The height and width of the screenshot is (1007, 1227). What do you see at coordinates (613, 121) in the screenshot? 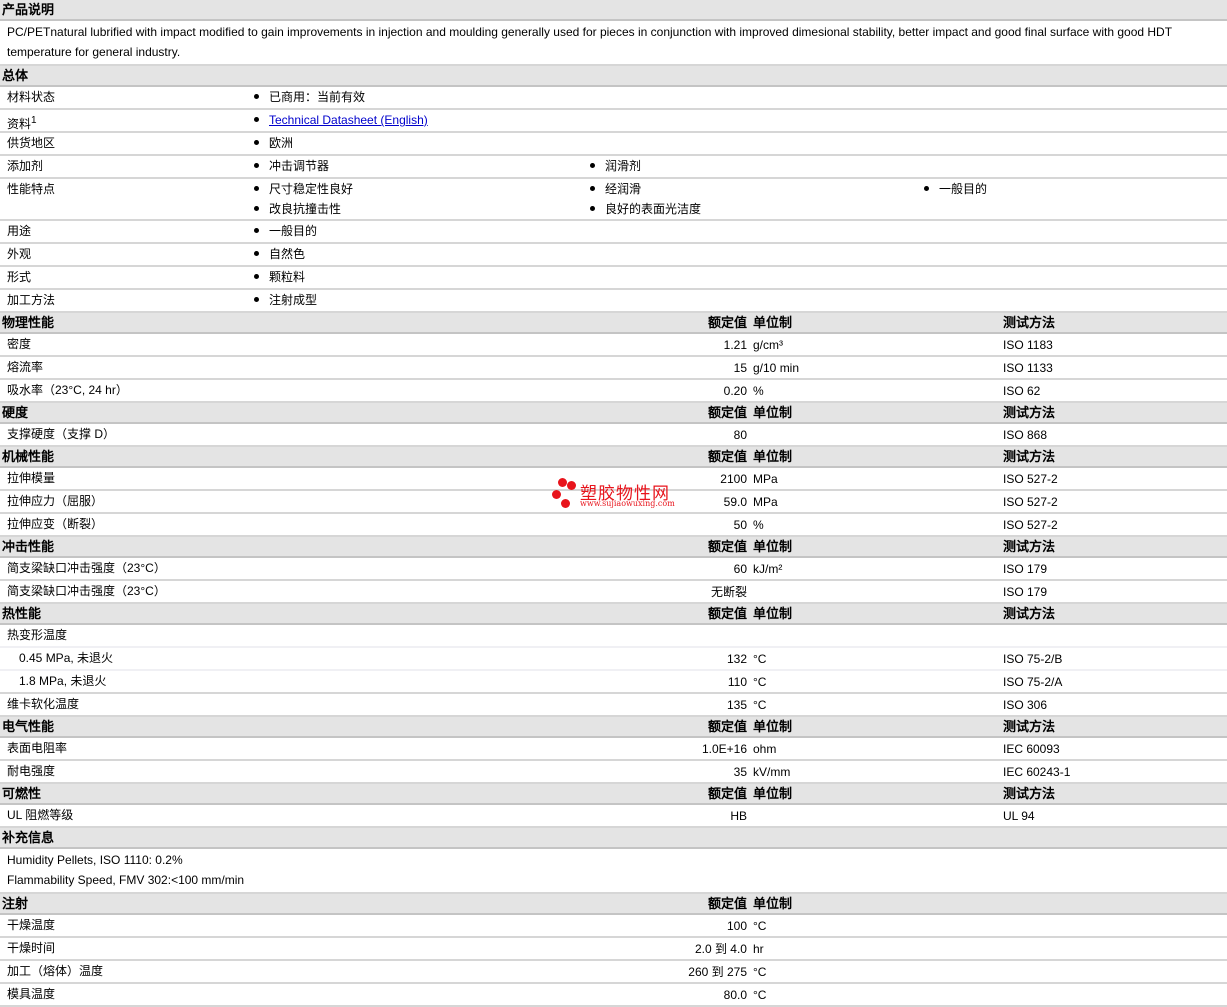
I see `property-row: 资料1 Technical Datasheet (English)` at bounding box center [613, 121].